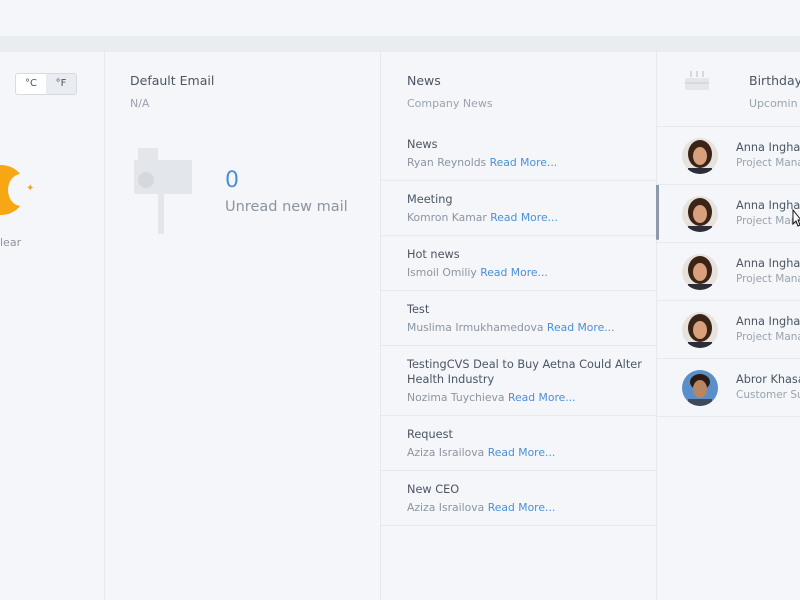 The image size is (800, 600). Describe the element at coordinates (768, 379) in the screenshot. I see `person-name: Abror Khasa` at that location.